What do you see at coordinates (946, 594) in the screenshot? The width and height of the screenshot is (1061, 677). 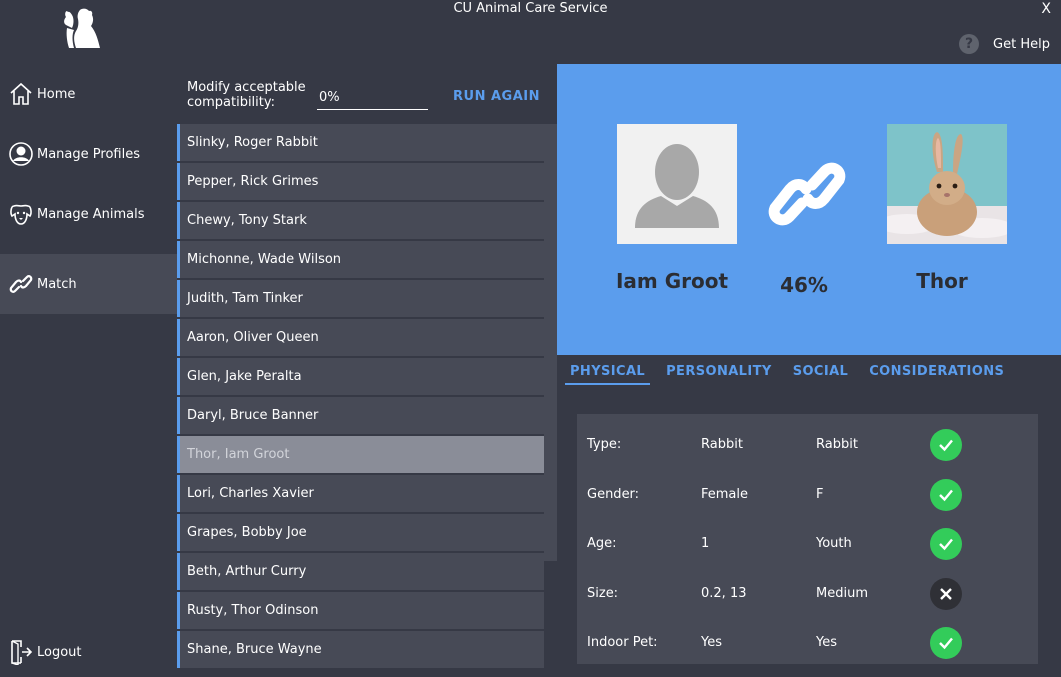 I see `cross-icon` at bounding box center [946, 594].